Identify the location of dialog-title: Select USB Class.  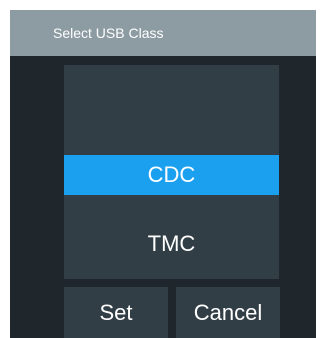
(163, 33).